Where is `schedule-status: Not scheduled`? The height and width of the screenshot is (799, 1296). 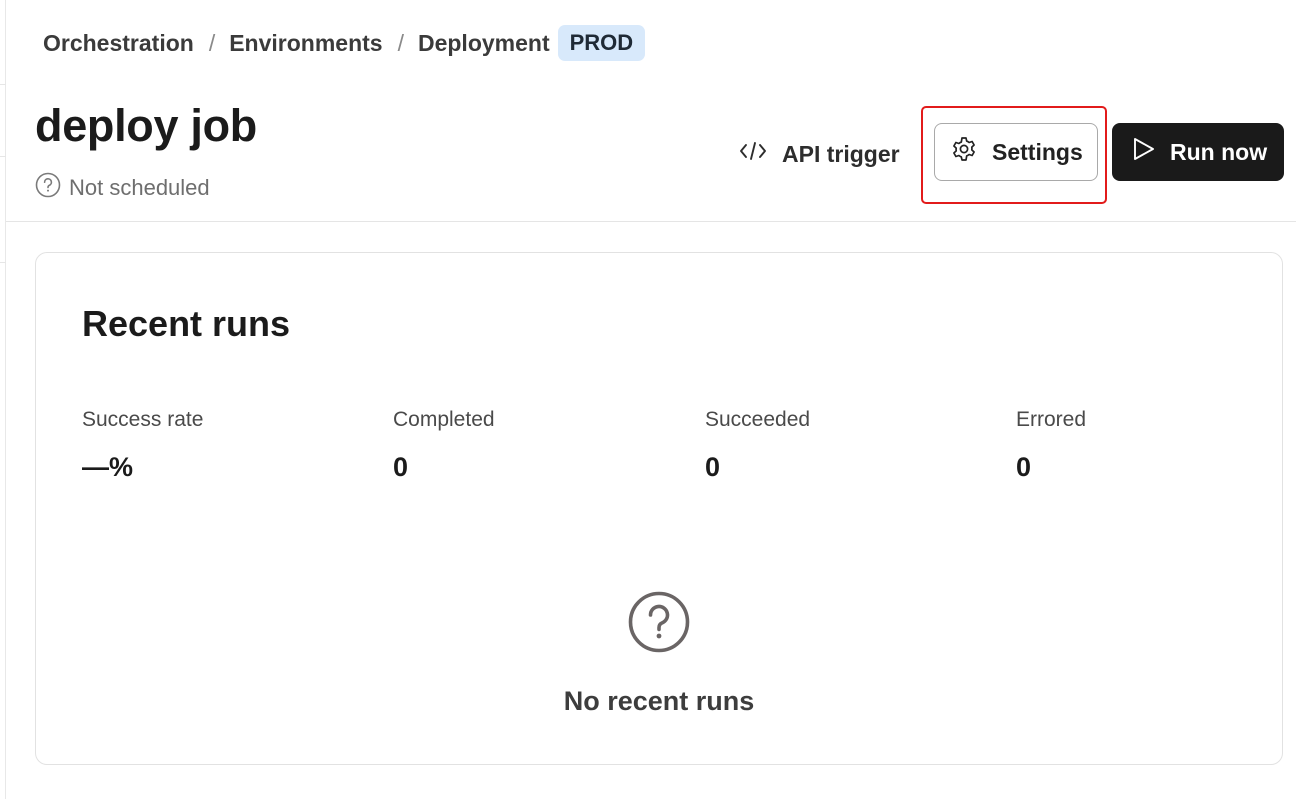
schedule-status: Not scheduled is located at coordinates (122, 188).